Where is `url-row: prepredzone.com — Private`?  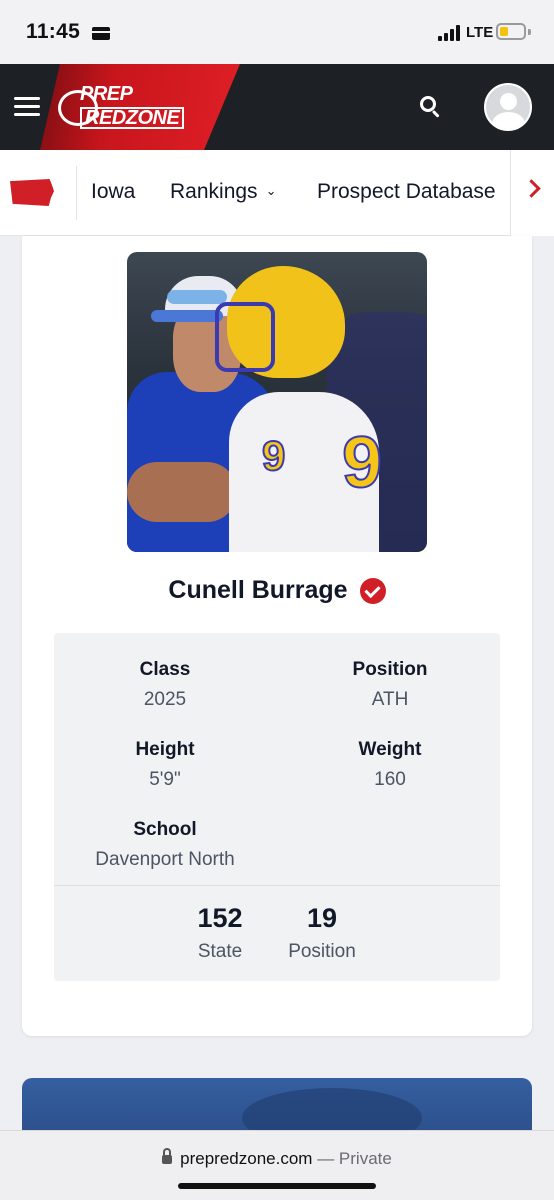
url-row: prepredzone.com — Private is located at coordinates (277, 1158).